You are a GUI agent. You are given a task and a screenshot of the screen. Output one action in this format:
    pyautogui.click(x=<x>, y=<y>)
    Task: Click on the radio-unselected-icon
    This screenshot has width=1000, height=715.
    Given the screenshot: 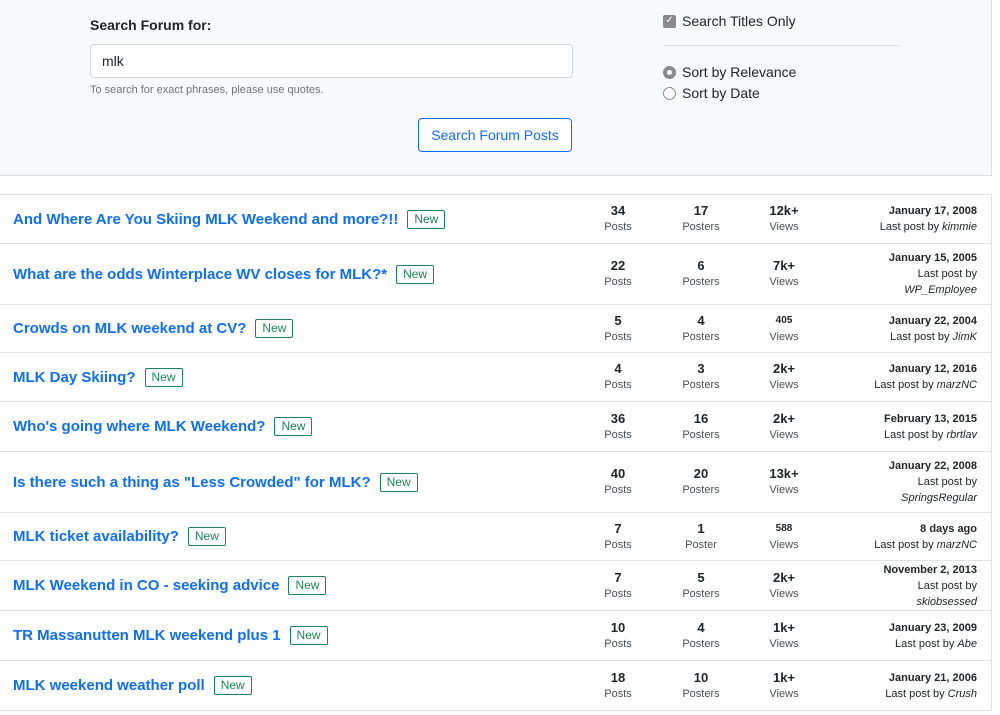 What is the action you would take?
    pyautogui.click(x=669, y=93)
    